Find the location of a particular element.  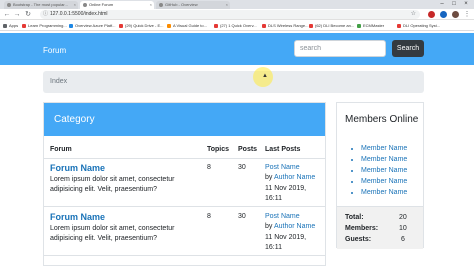

browser-tab-2: Online Forum × is located at coordinates (117, 5).